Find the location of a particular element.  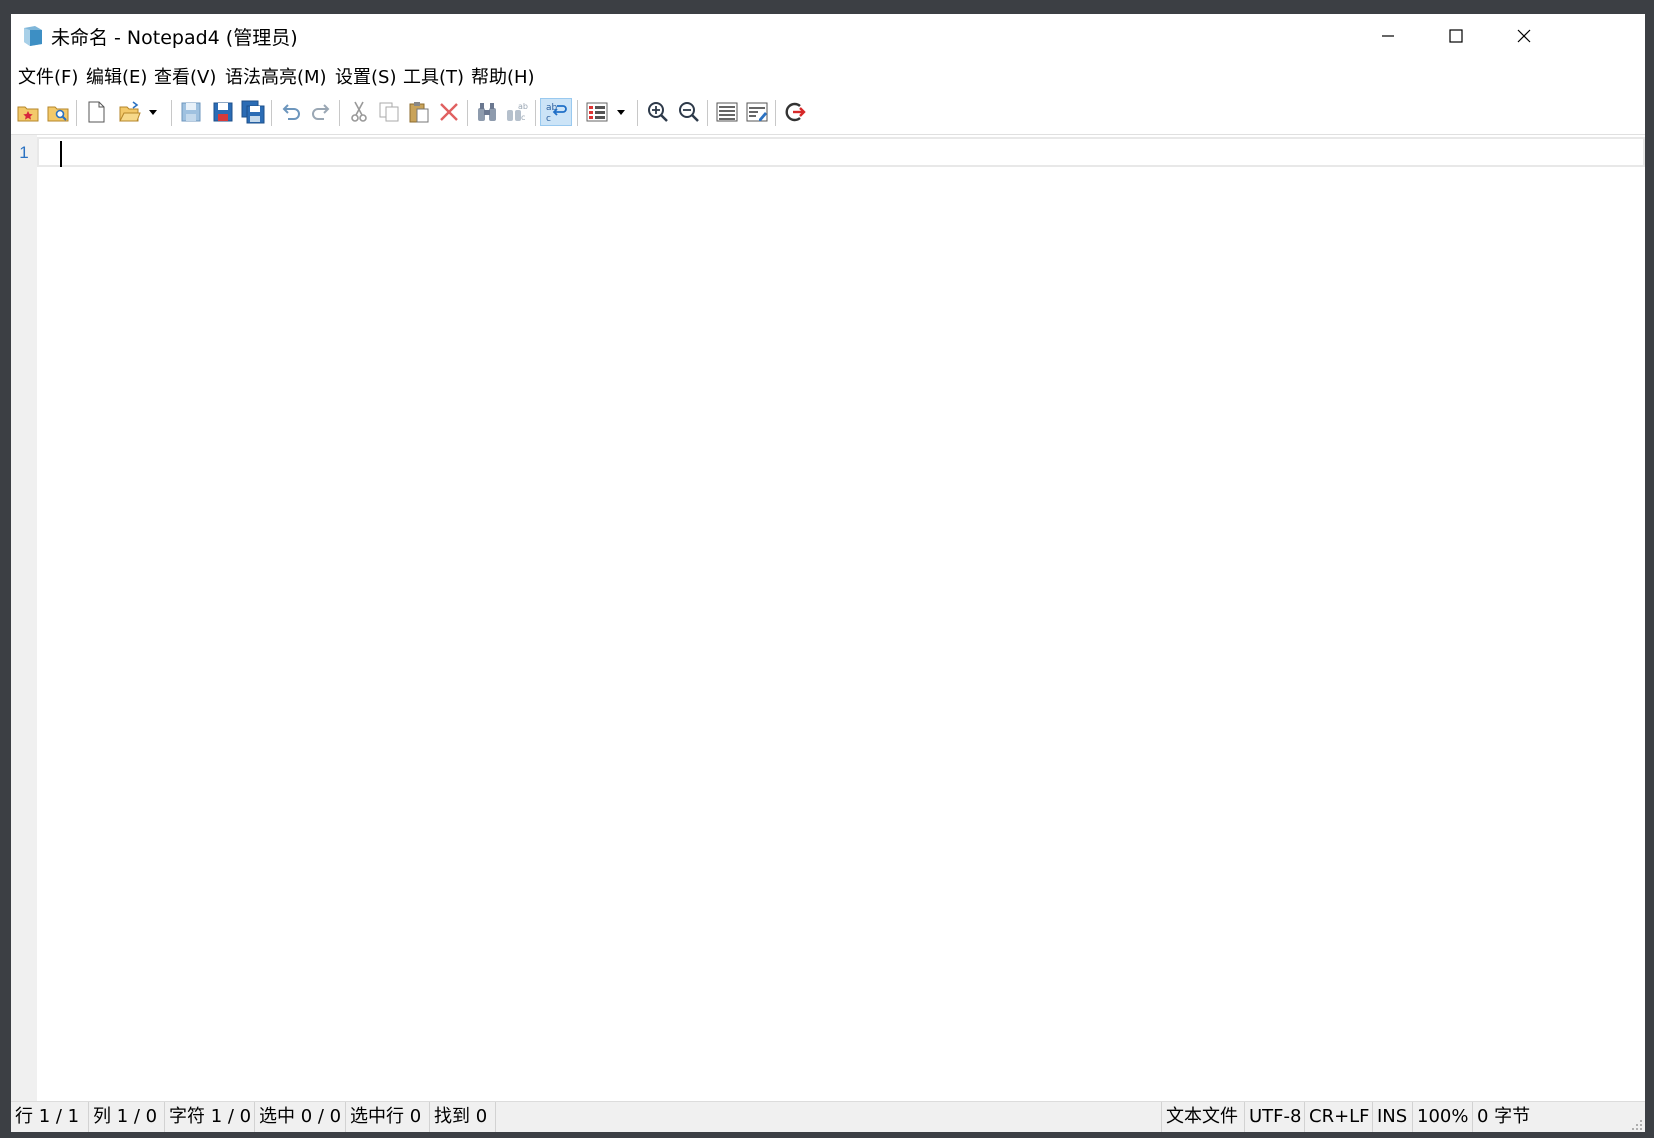

delete-icon is located at coordinates (449, 112).